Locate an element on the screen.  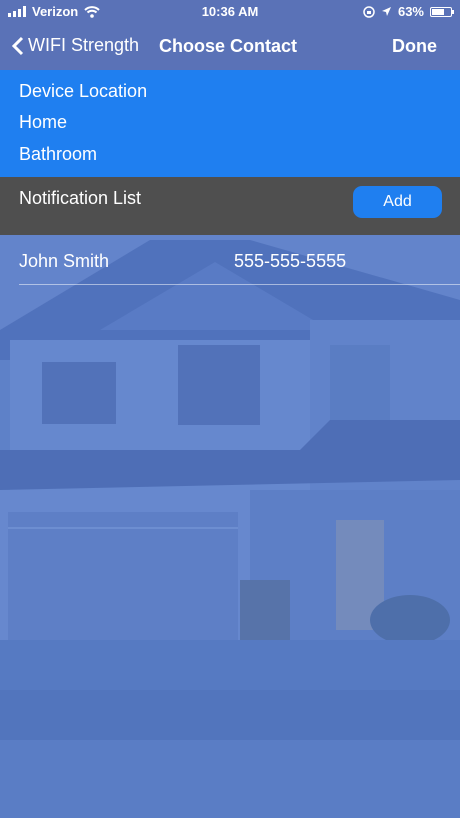
device-room-value: Bathroom is located at coordinates (58, 154).